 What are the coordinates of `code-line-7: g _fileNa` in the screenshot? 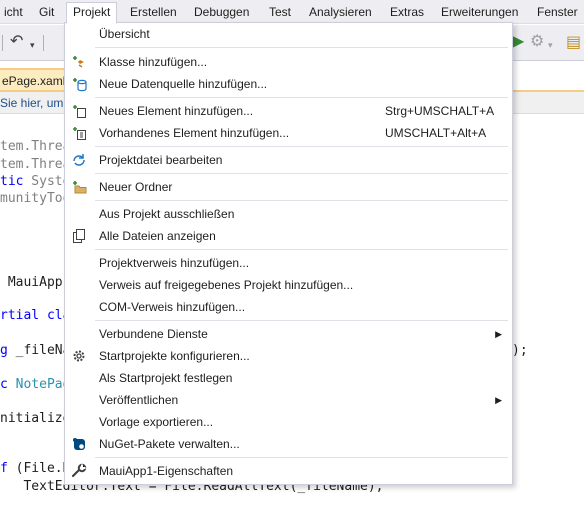 It's located at (35, 350).